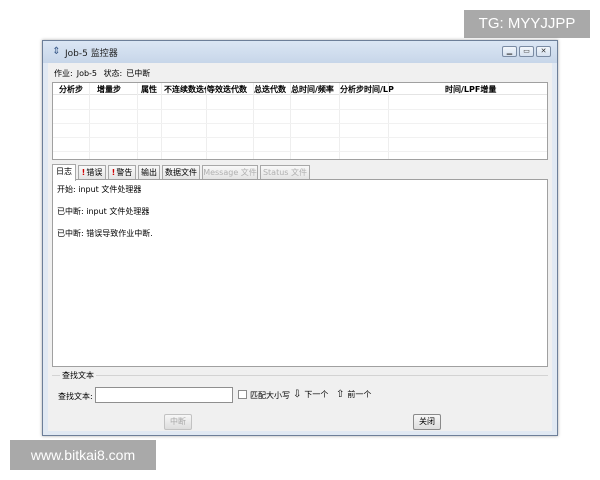  Describe the element at coordinates (300, 375) in the screenshot. I see `find-group-frame` at that location.